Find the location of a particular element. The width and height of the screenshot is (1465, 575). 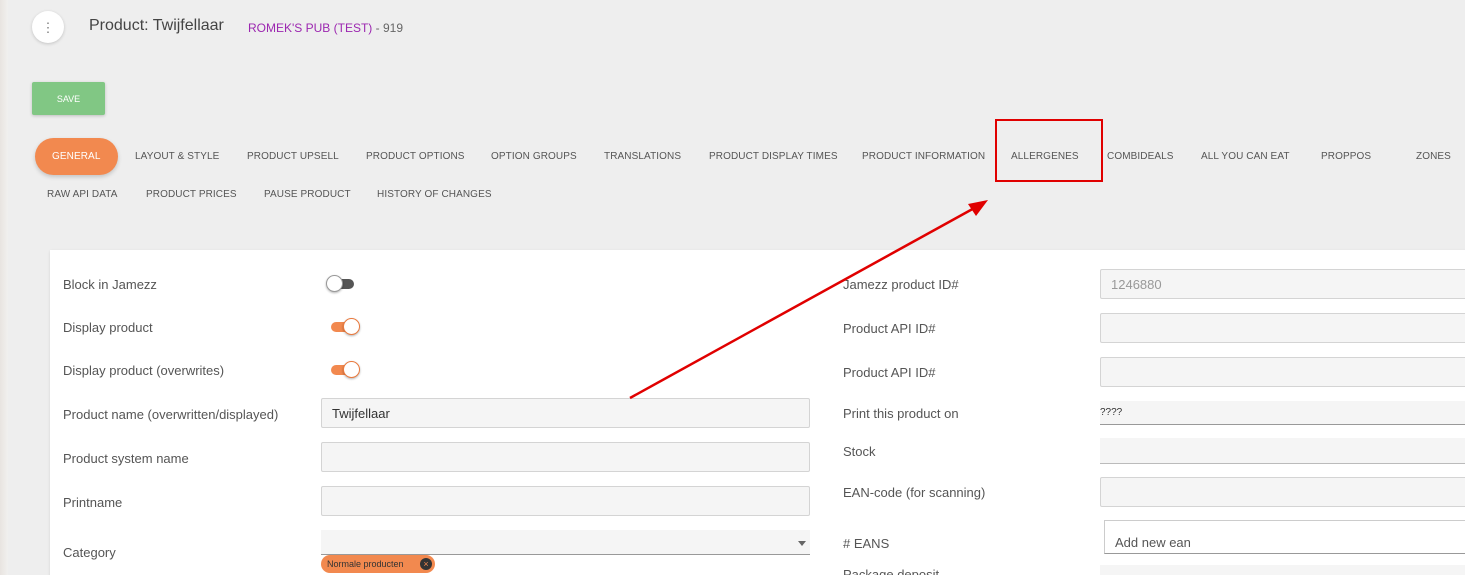

annotation-arrow-line is located at coordinates (804, 302).